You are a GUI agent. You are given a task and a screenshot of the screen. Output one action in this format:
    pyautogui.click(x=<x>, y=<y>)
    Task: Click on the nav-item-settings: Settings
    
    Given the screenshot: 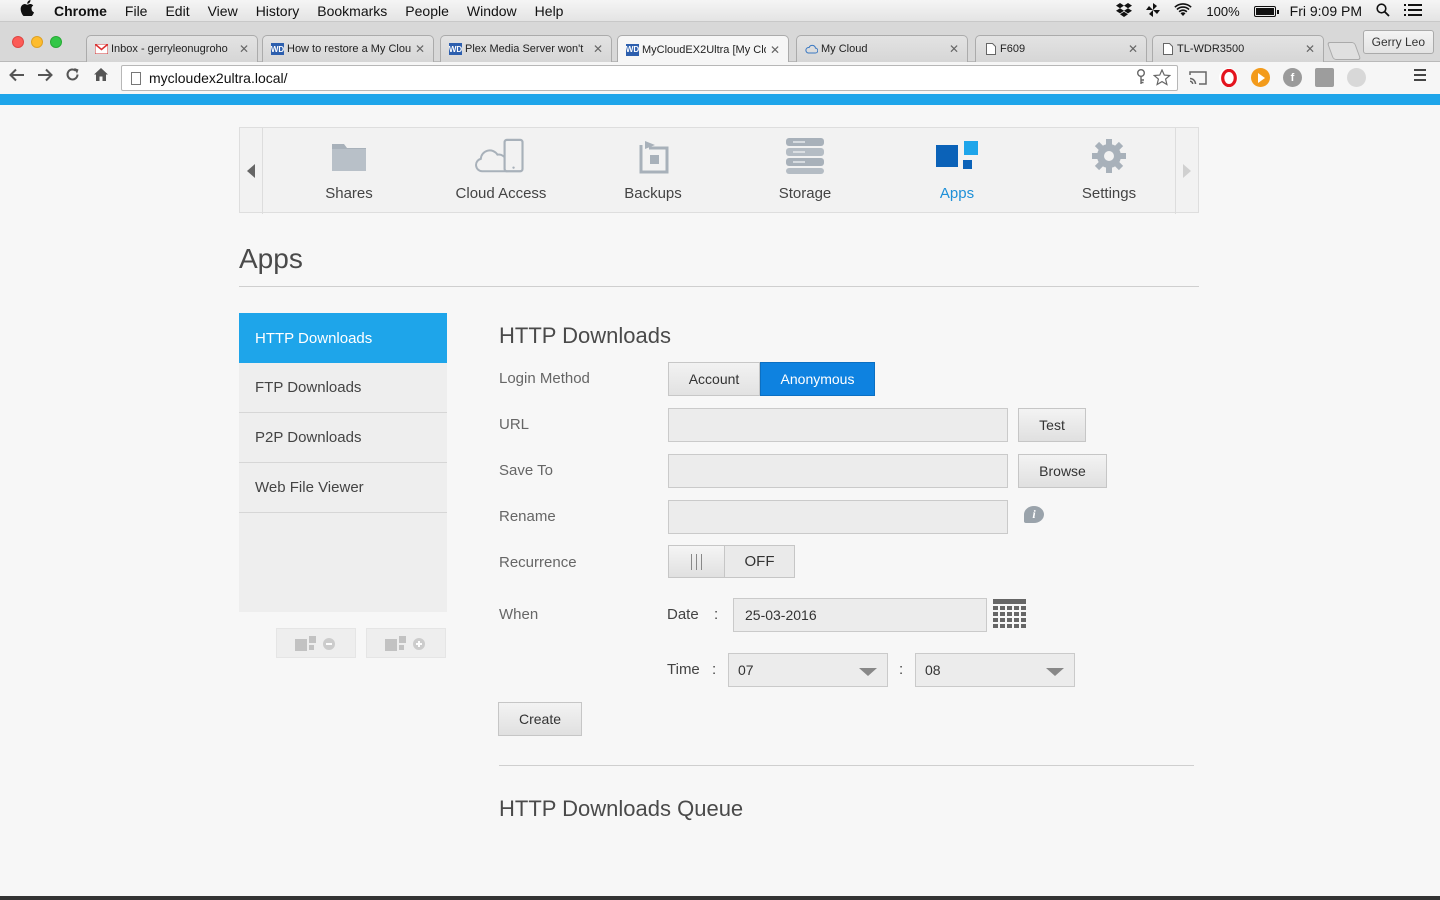 What is the action you would take?
    pyautogui.click(x=1109, y=171)
    